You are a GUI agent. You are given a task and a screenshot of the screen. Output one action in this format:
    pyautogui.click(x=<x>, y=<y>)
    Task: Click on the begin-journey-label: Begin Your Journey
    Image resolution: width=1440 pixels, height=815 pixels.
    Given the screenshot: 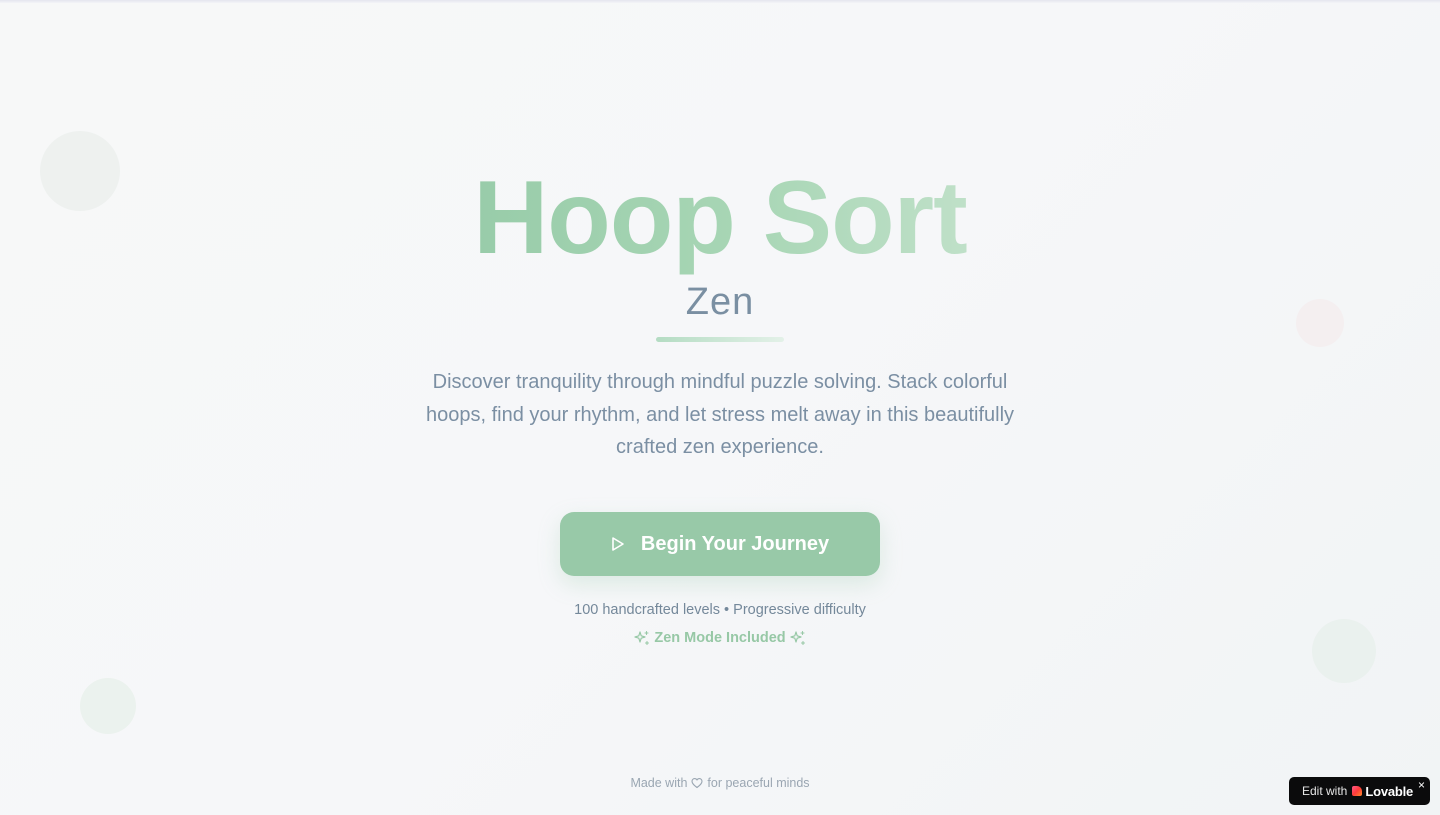 What is the action you would take?
    pyautogui.click(x=735, y=543)
    